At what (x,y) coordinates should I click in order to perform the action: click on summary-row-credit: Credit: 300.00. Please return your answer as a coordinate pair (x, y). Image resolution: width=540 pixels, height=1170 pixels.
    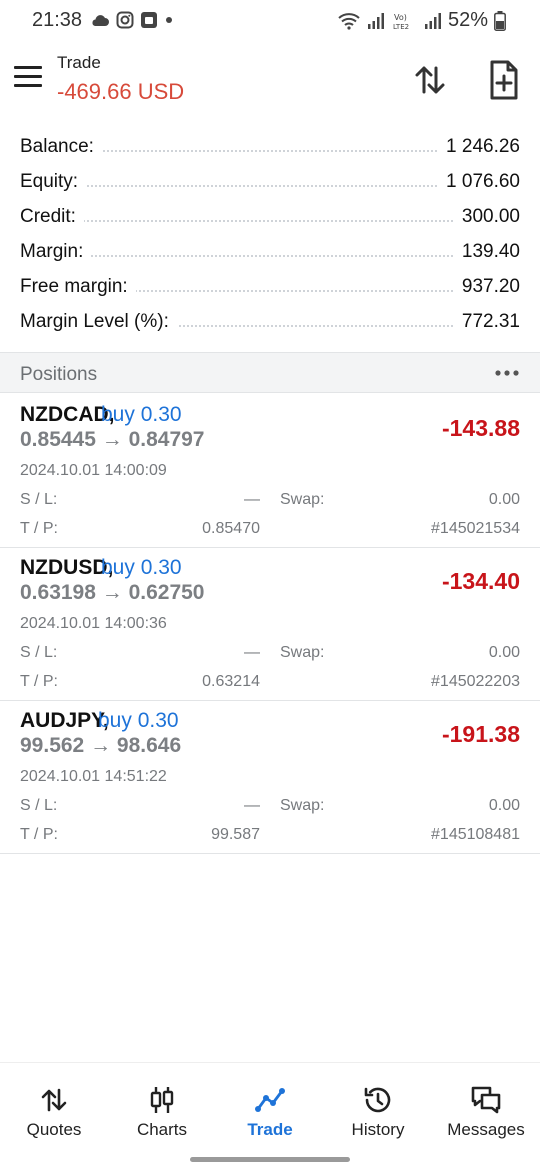
    Looking at the image, I should click on (270, 215).